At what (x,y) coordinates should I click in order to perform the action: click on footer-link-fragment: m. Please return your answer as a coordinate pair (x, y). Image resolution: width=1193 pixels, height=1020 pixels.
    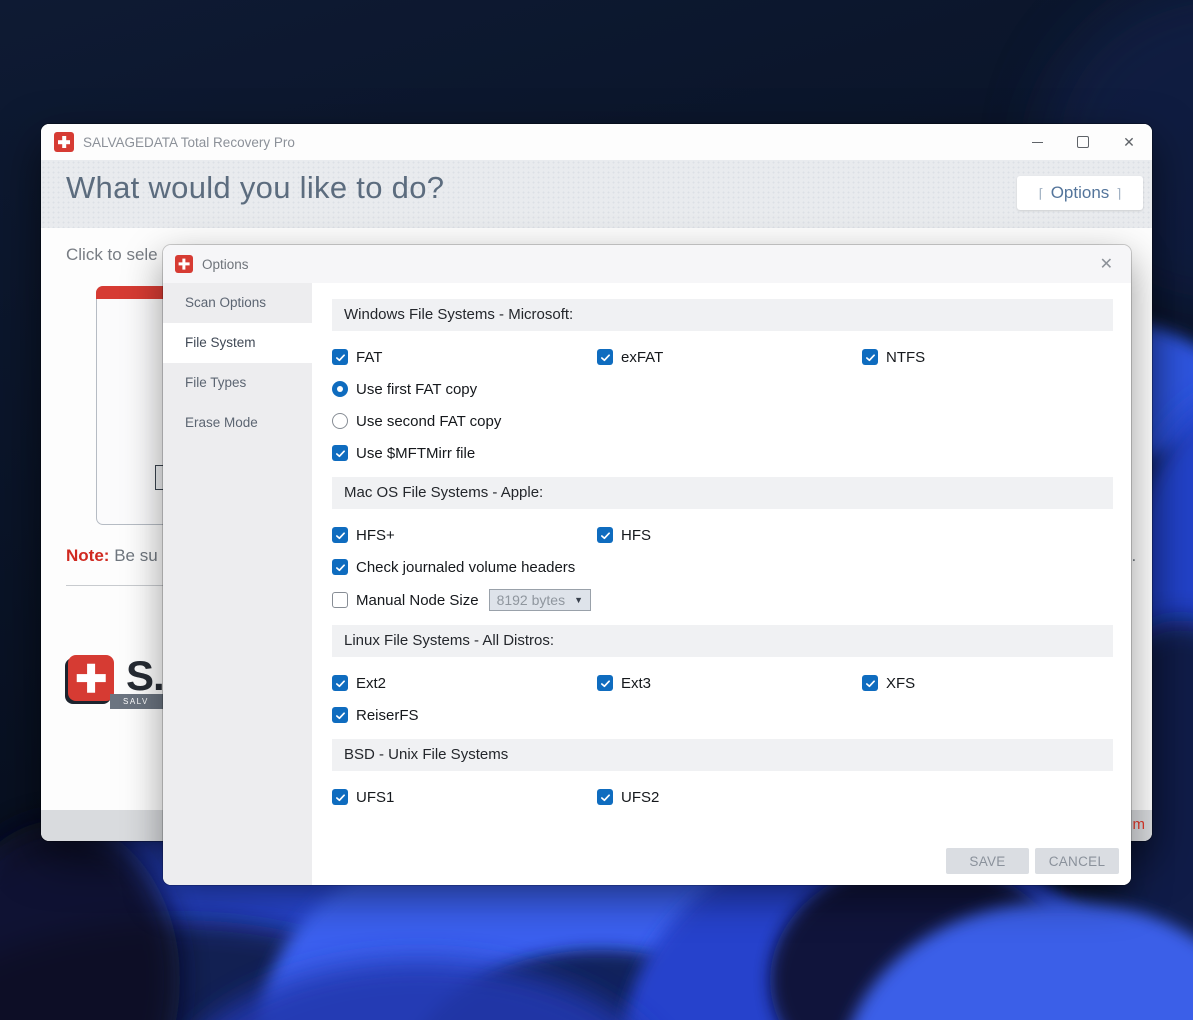
    Looking at the image, I should click on (1139, 824).